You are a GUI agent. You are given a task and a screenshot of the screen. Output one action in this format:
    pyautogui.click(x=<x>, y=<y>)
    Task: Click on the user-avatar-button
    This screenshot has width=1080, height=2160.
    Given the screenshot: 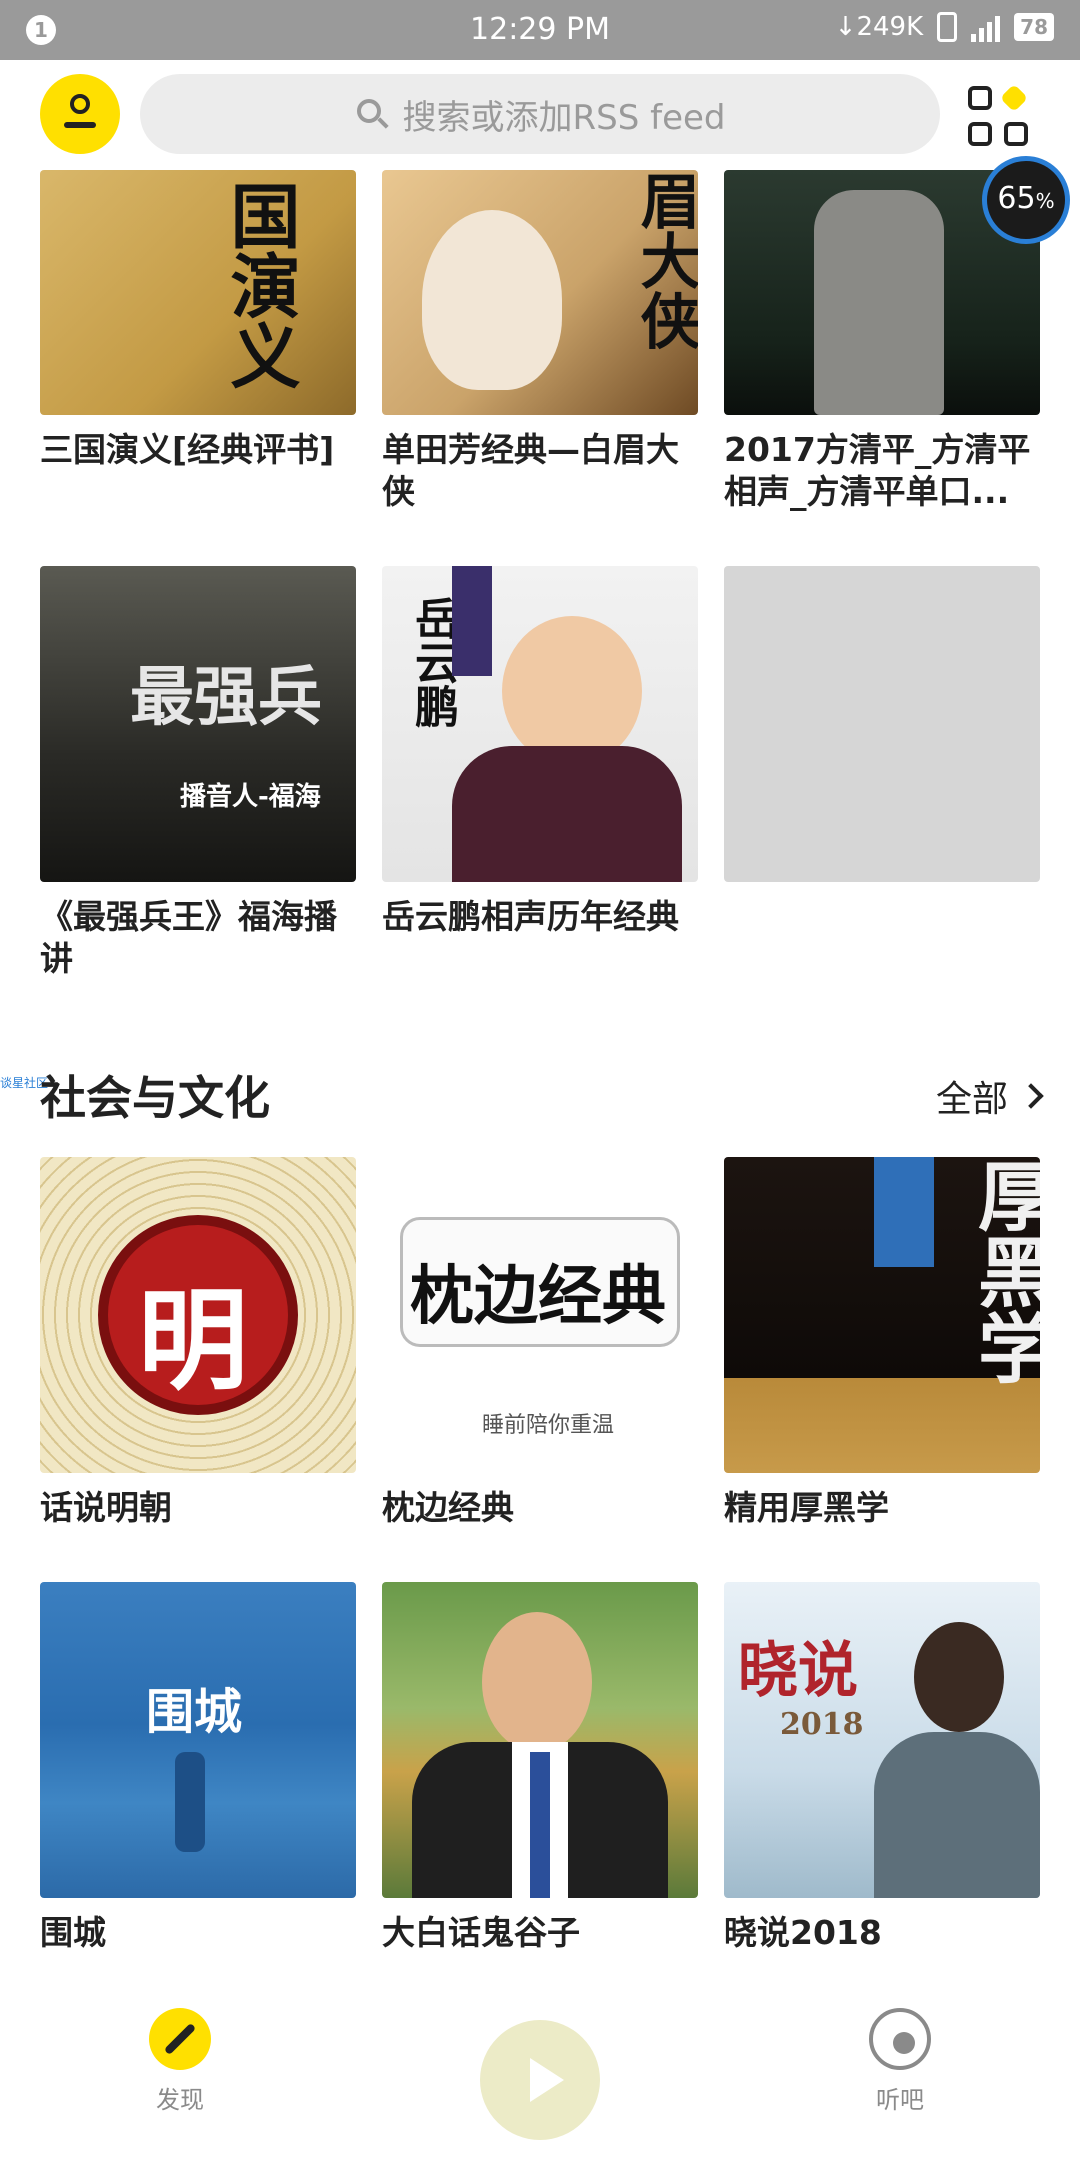 What is the action you would take?
    pyautogui.click(x=80, y=114)
    